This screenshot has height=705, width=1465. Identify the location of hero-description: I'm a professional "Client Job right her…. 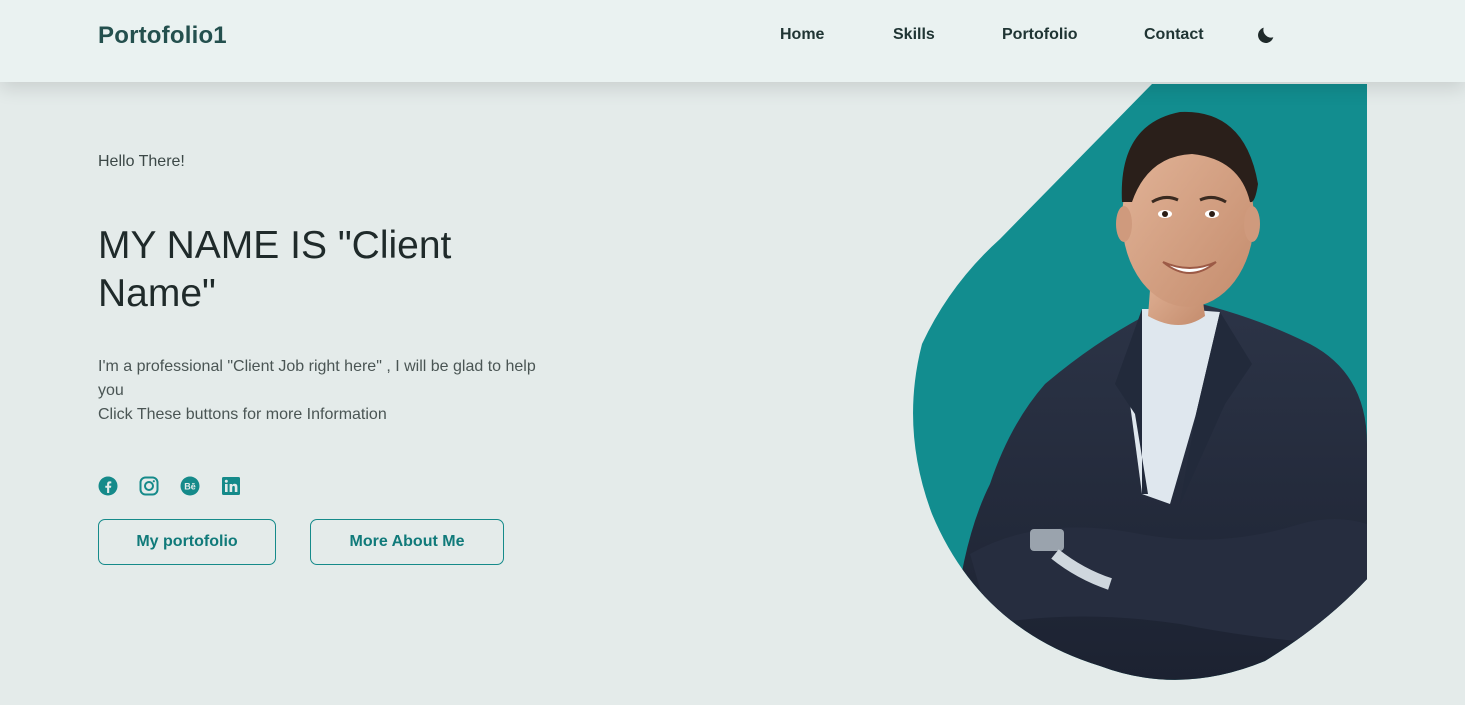
(320, 391).